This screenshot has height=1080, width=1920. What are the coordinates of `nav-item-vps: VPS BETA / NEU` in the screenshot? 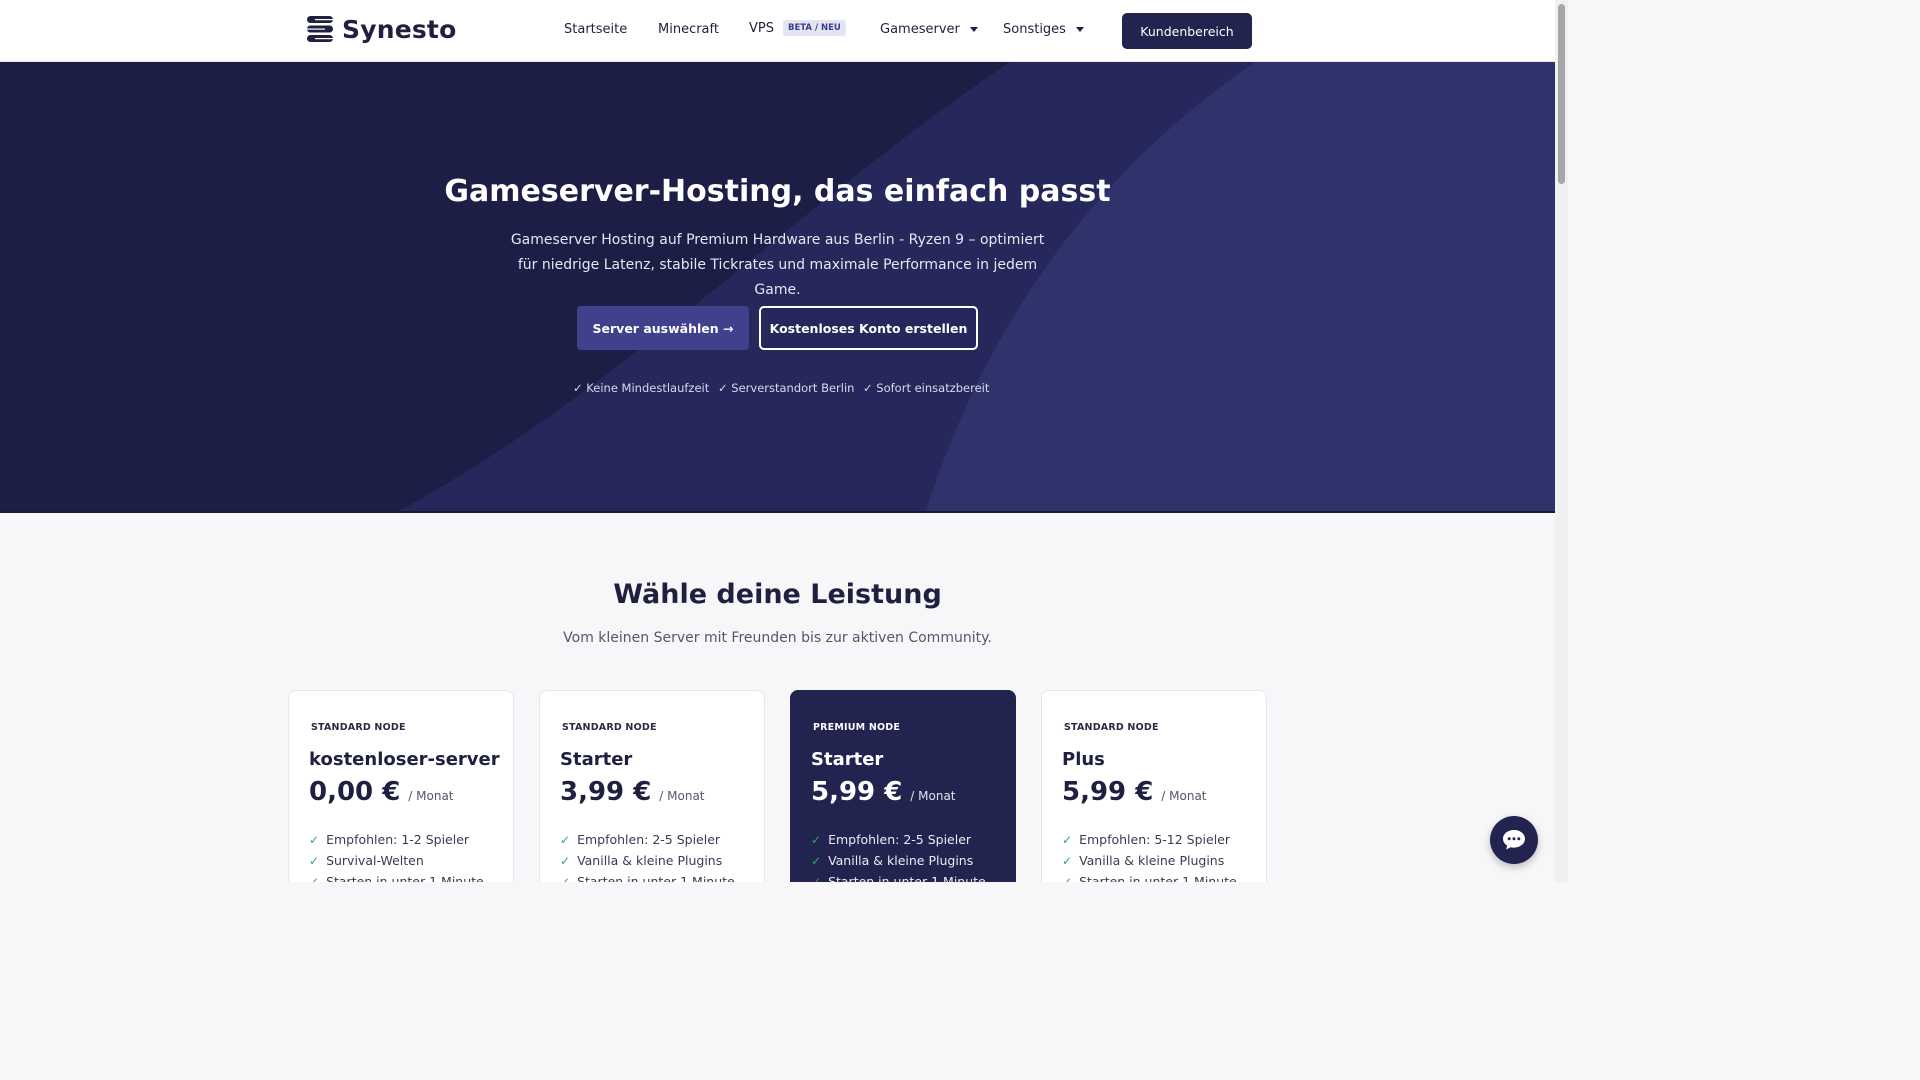 It's located at (797, 28).